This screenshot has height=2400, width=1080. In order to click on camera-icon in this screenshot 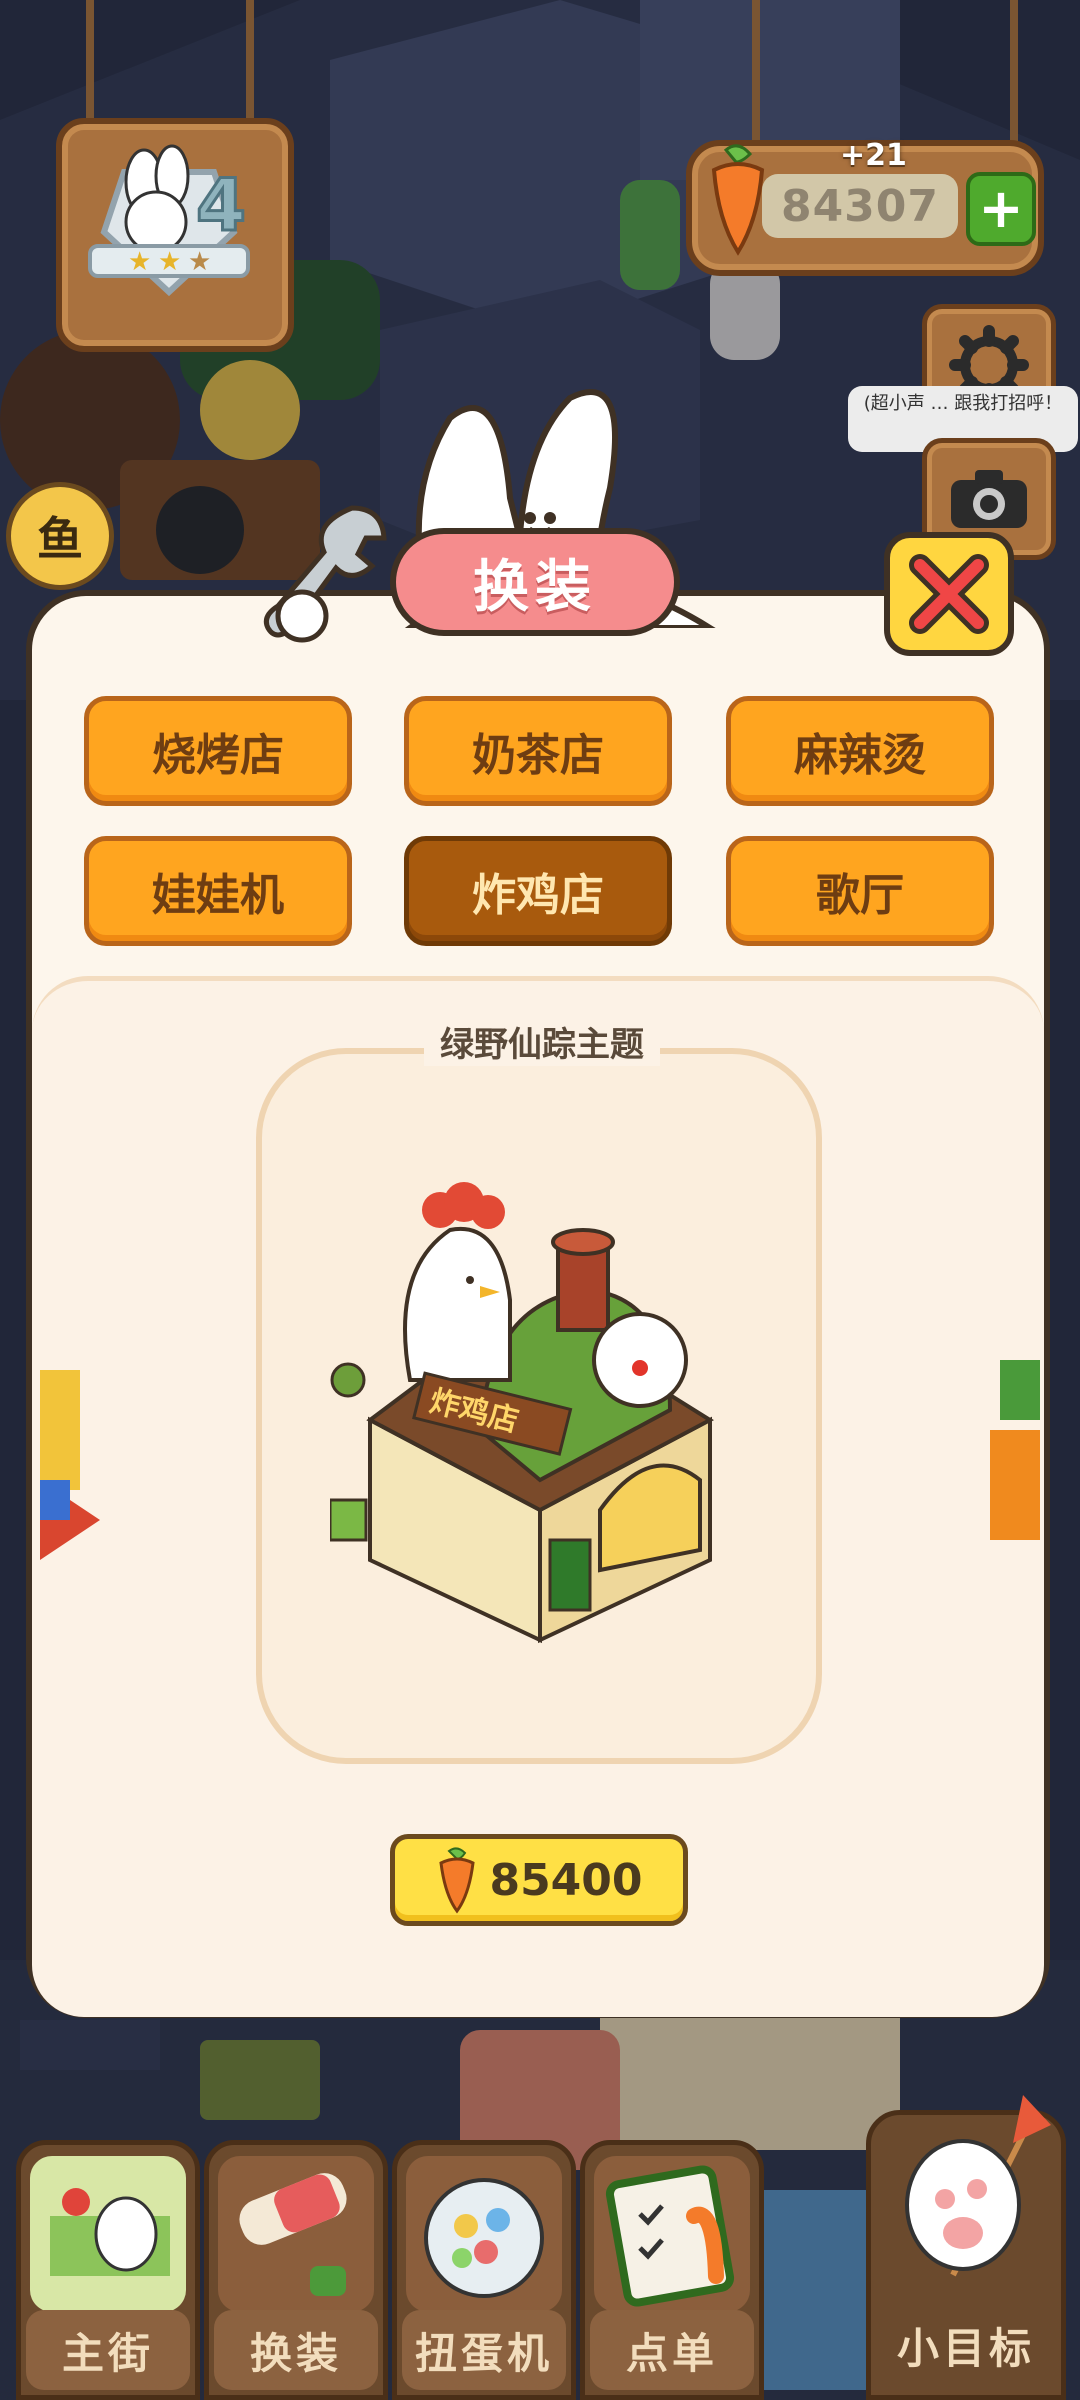, I will do `click(989, 499)`.